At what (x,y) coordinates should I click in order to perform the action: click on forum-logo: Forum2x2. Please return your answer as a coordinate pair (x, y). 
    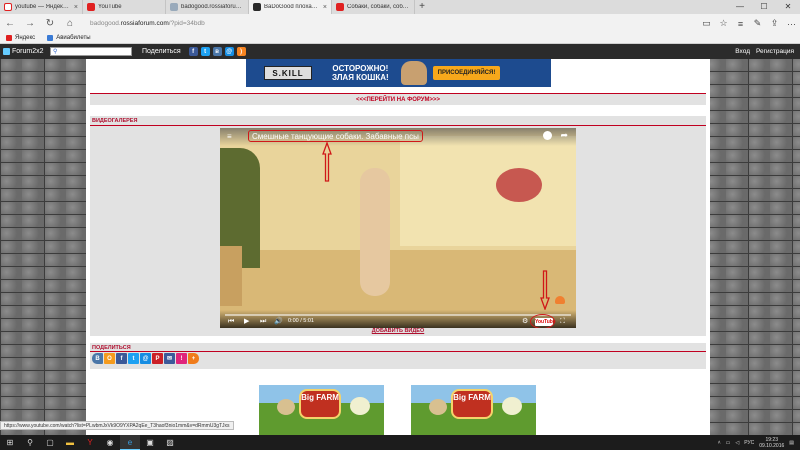
    Looking at the image, I should click on (25, 51).